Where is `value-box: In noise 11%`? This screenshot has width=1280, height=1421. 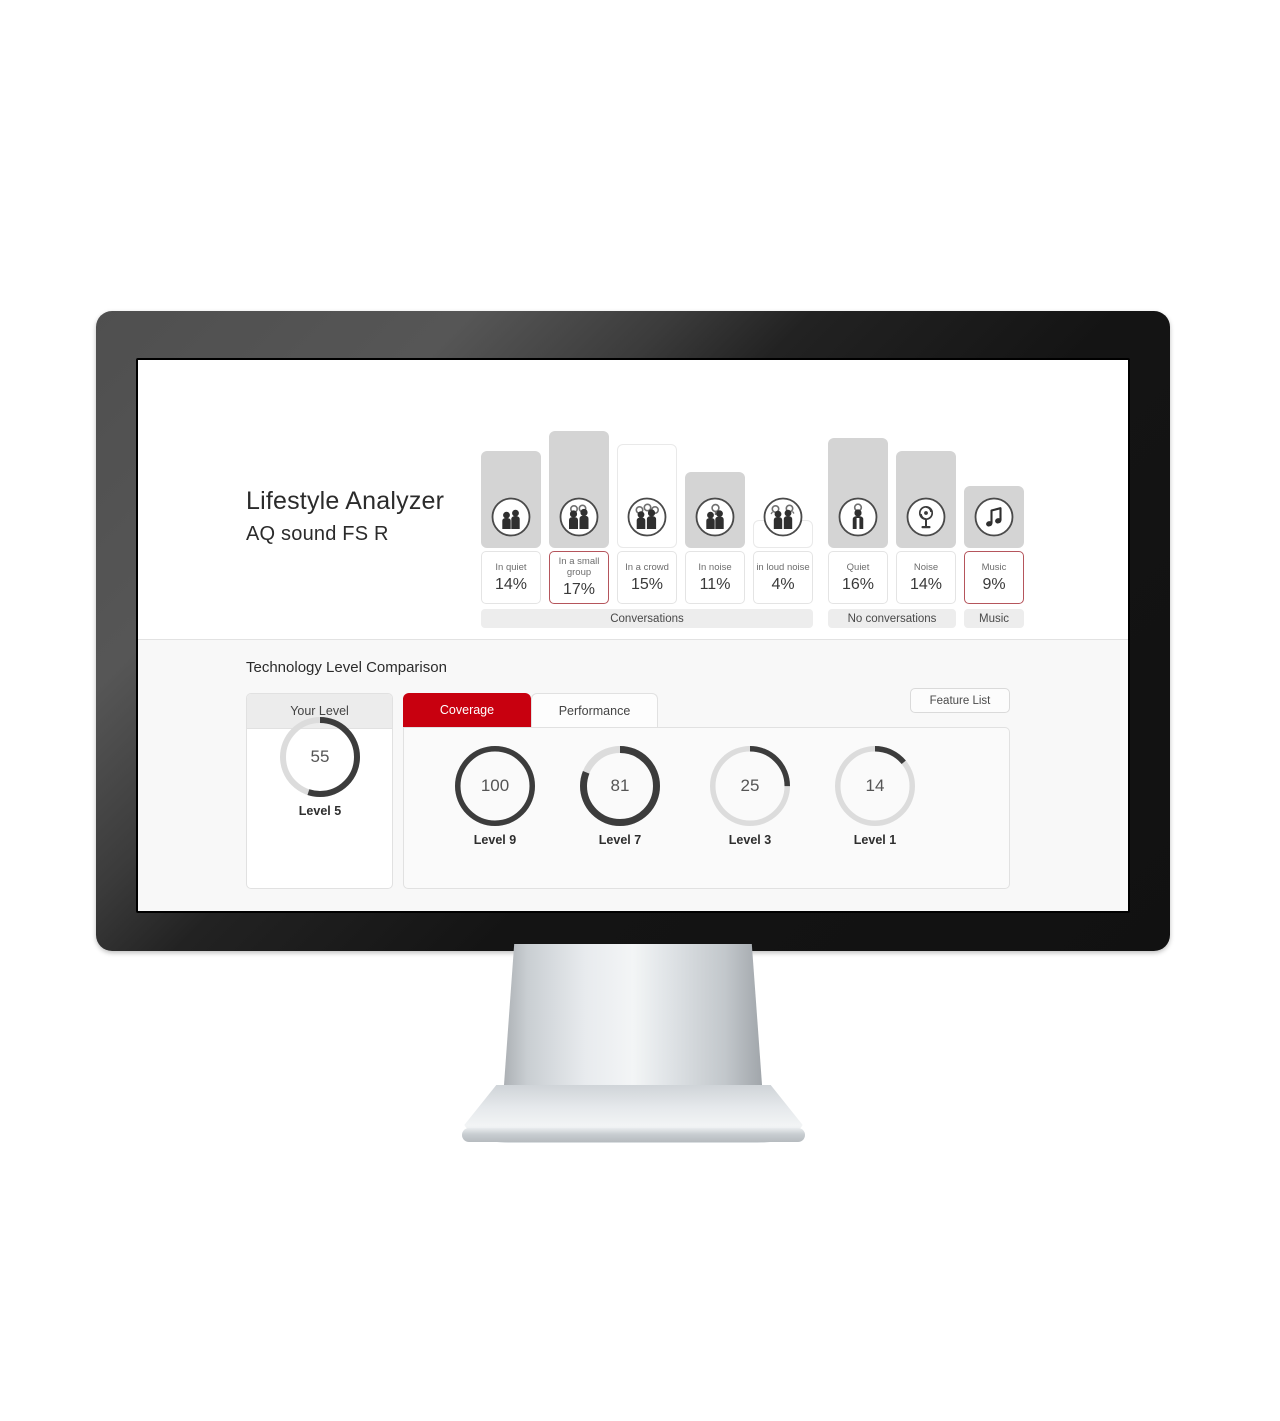
value-box: In noise 11% is located at coordinates (715, 577).